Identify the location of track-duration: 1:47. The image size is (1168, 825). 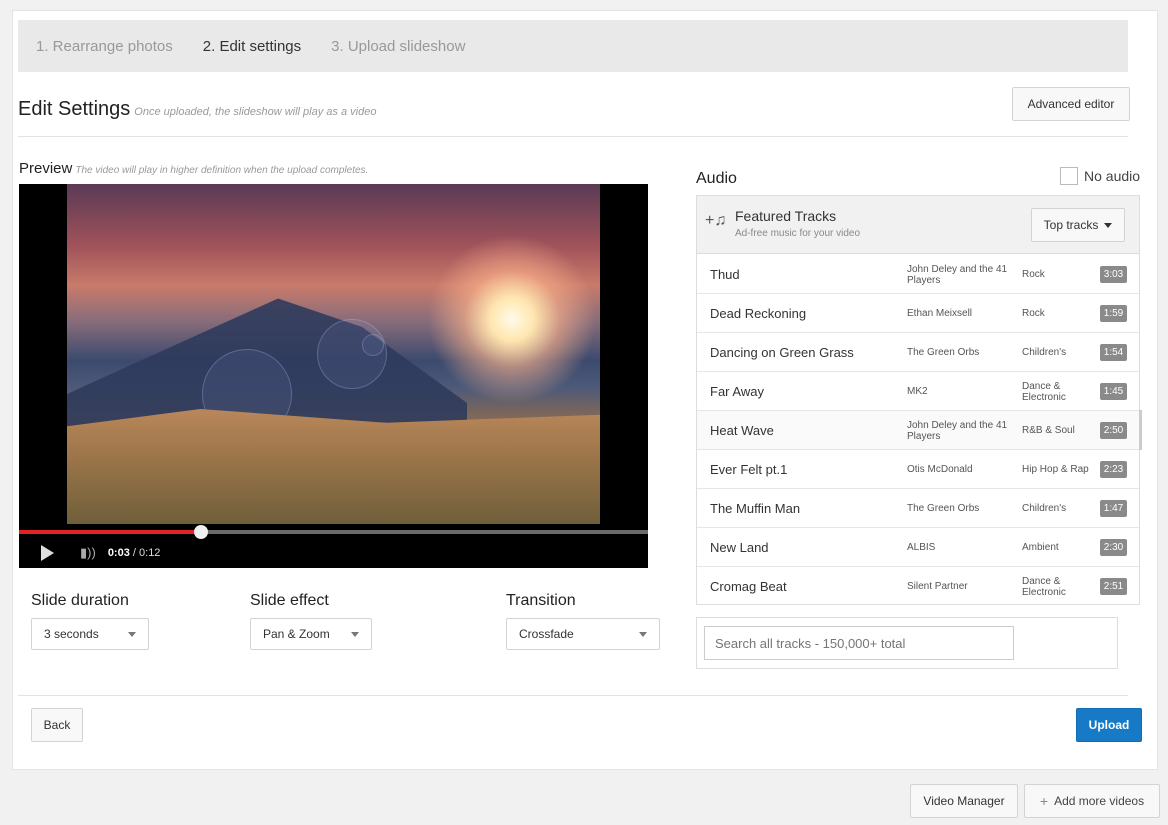
(1113, 508).